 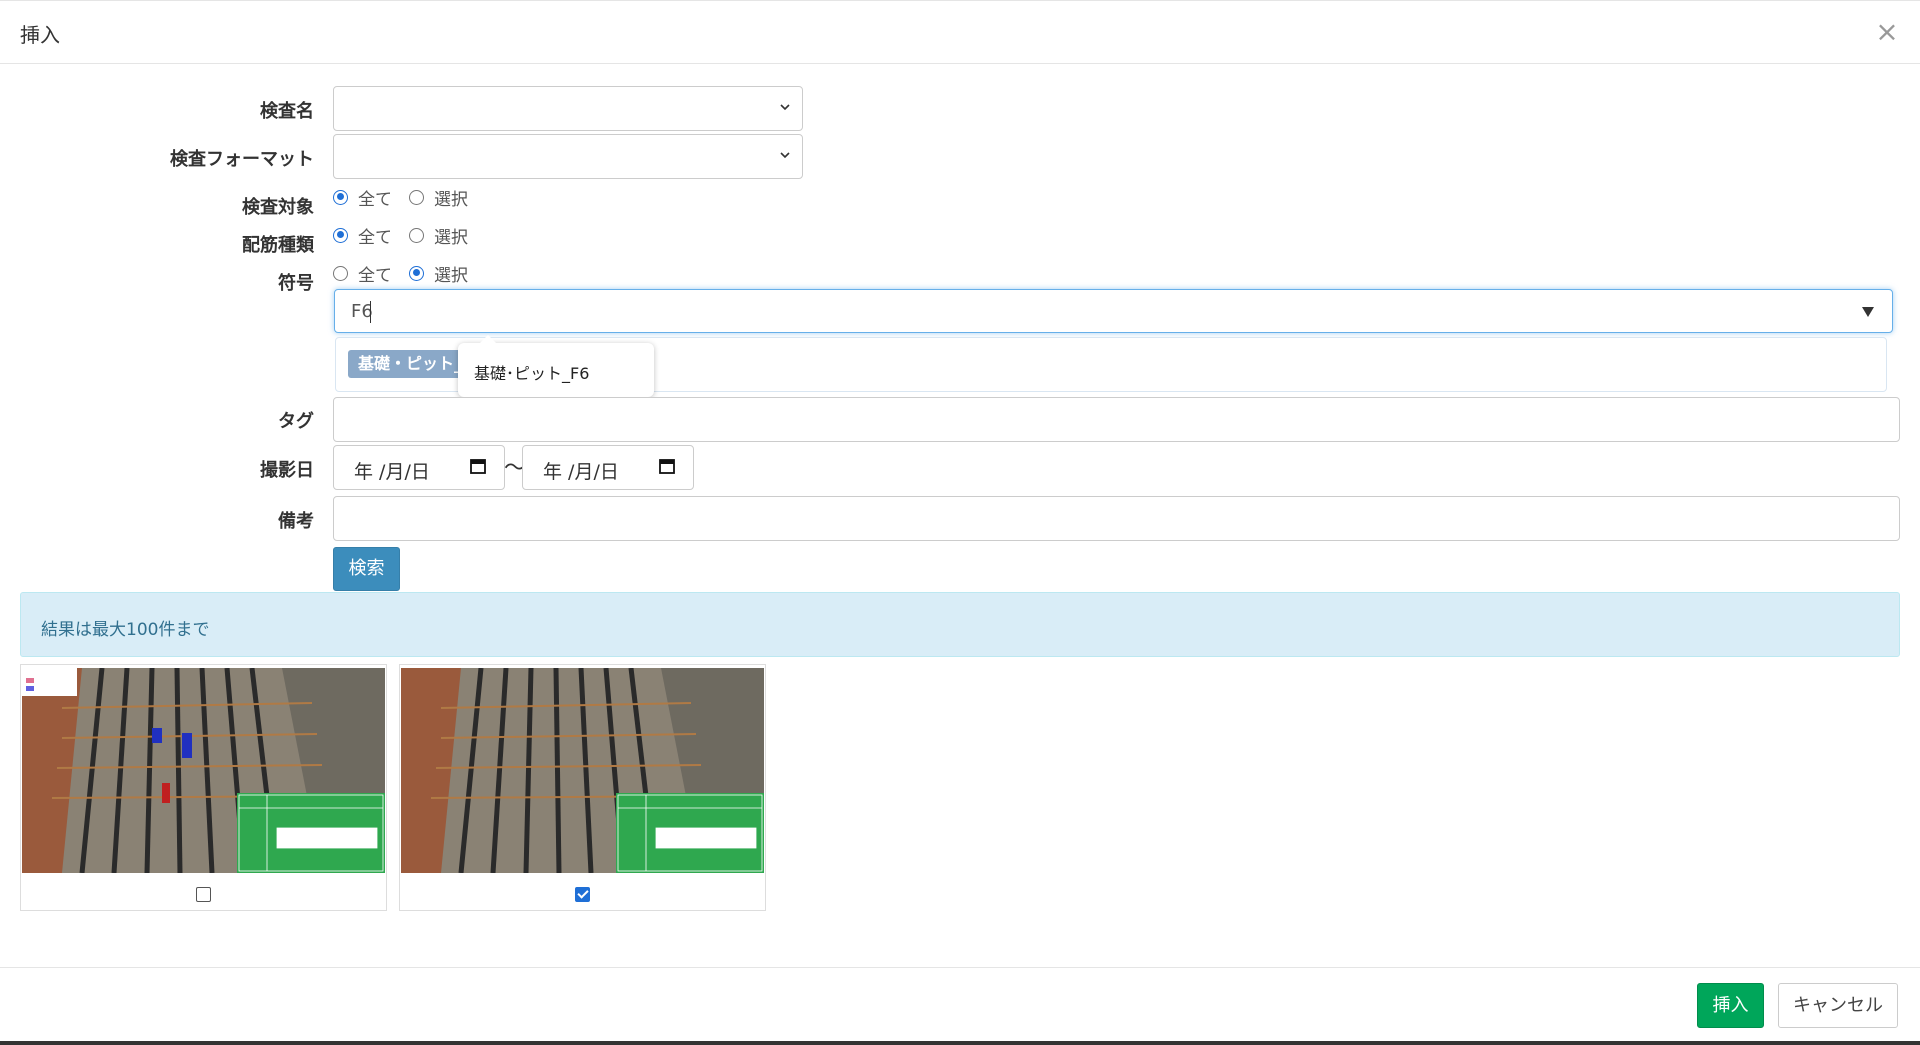 What do you see at coordinates (296, 283) in the screenshot?
I see `symbol-label: 符号` at bounding box center [296, 283].